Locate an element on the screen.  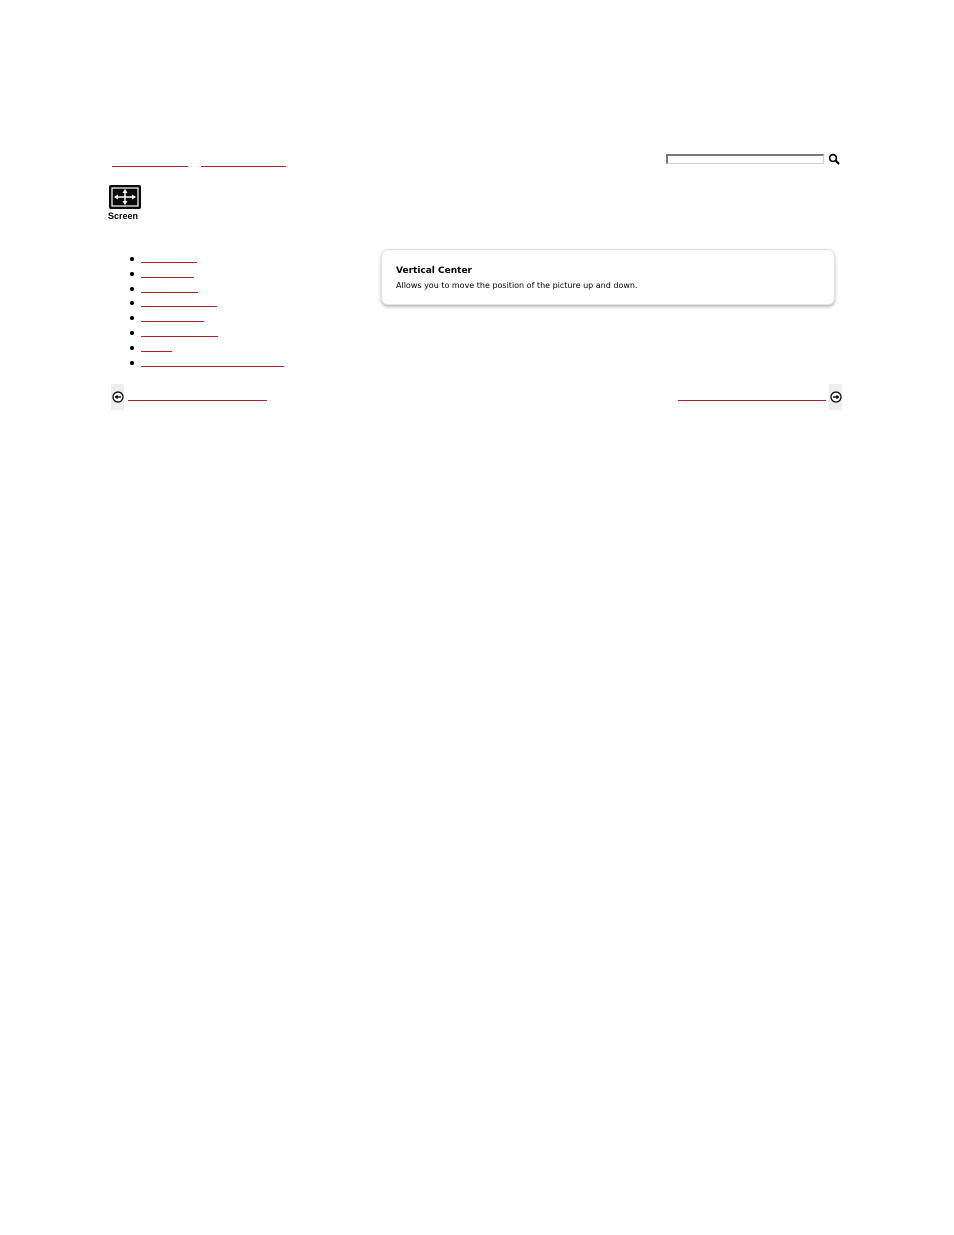
search-icon is located at coordinates (834, 159).